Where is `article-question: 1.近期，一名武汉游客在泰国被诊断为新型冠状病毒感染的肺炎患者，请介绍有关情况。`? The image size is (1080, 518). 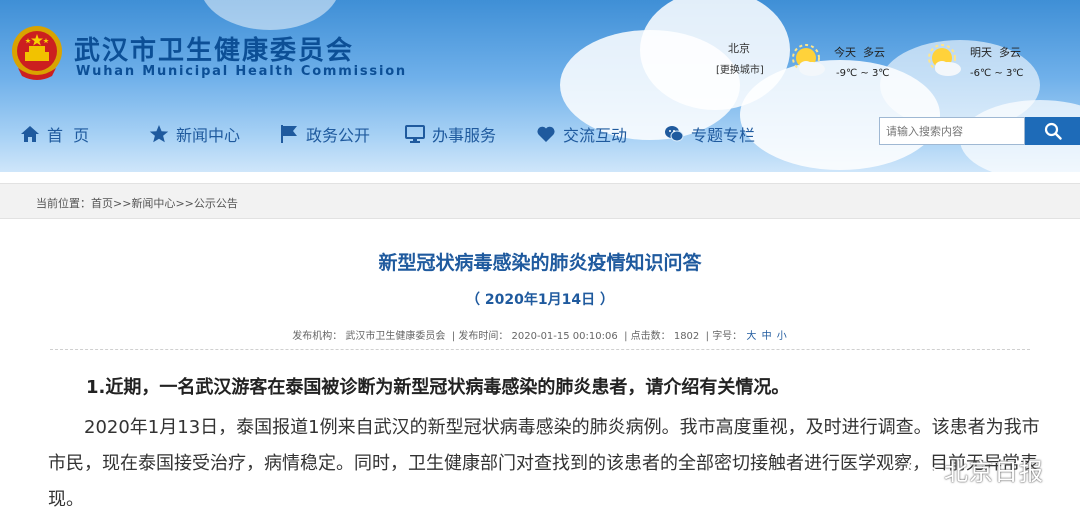 article-question: 1.近期，一名武汉游客在泰国被诊断为新型冠状病毒感染的肺炎患者，请介绍有关情况。 is located at coordinates (438, 387).